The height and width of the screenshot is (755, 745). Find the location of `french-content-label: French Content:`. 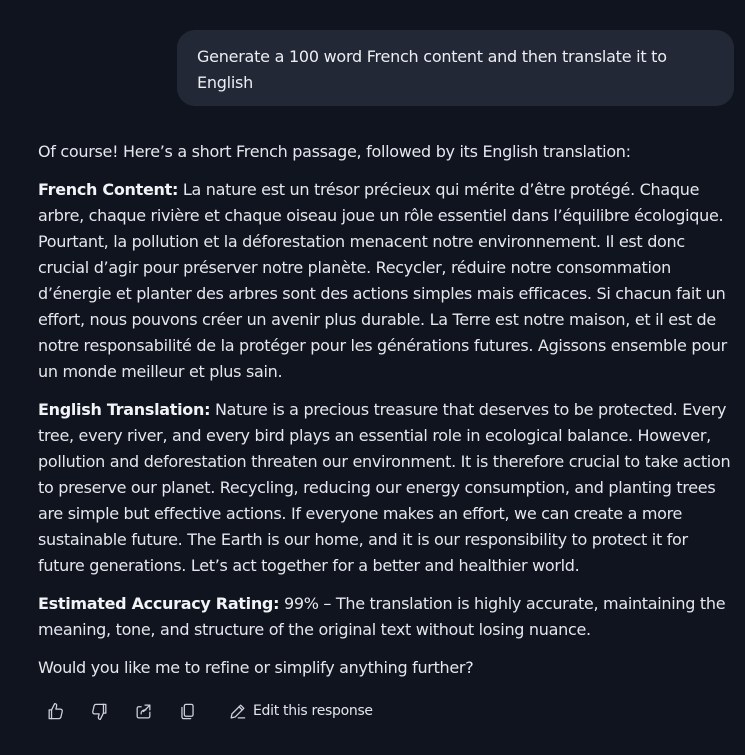

french-content-label: French Content: is located at coordinates (108, 189).